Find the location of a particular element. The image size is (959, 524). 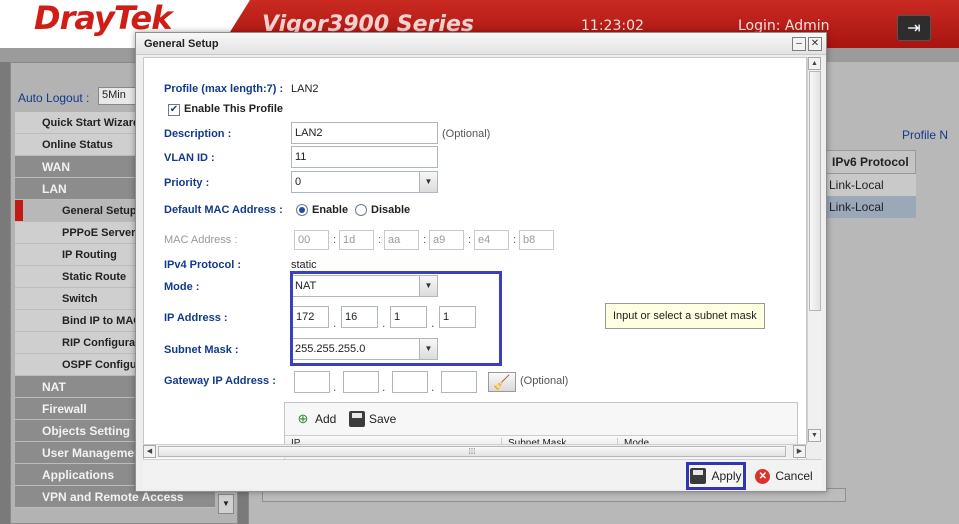

dialog-horizontal-scrollbar: ◀ ⁞⁞⁞ ▶ is located at coordinates (475, 451).